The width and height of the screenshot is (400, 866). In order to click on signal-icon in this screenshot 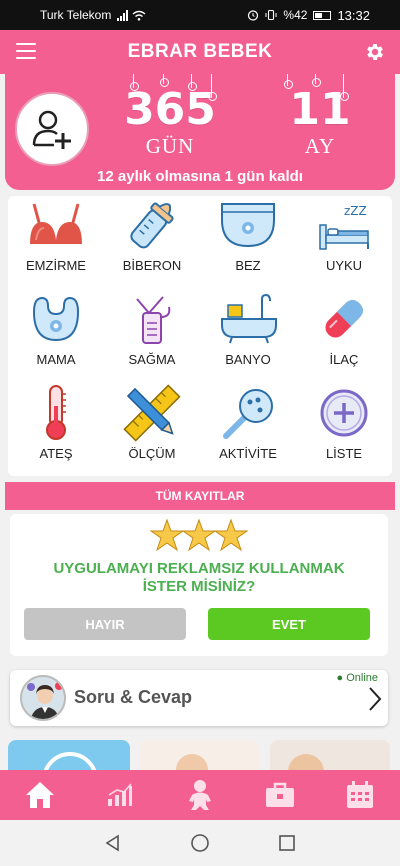, I will do `click(123, 15)`.